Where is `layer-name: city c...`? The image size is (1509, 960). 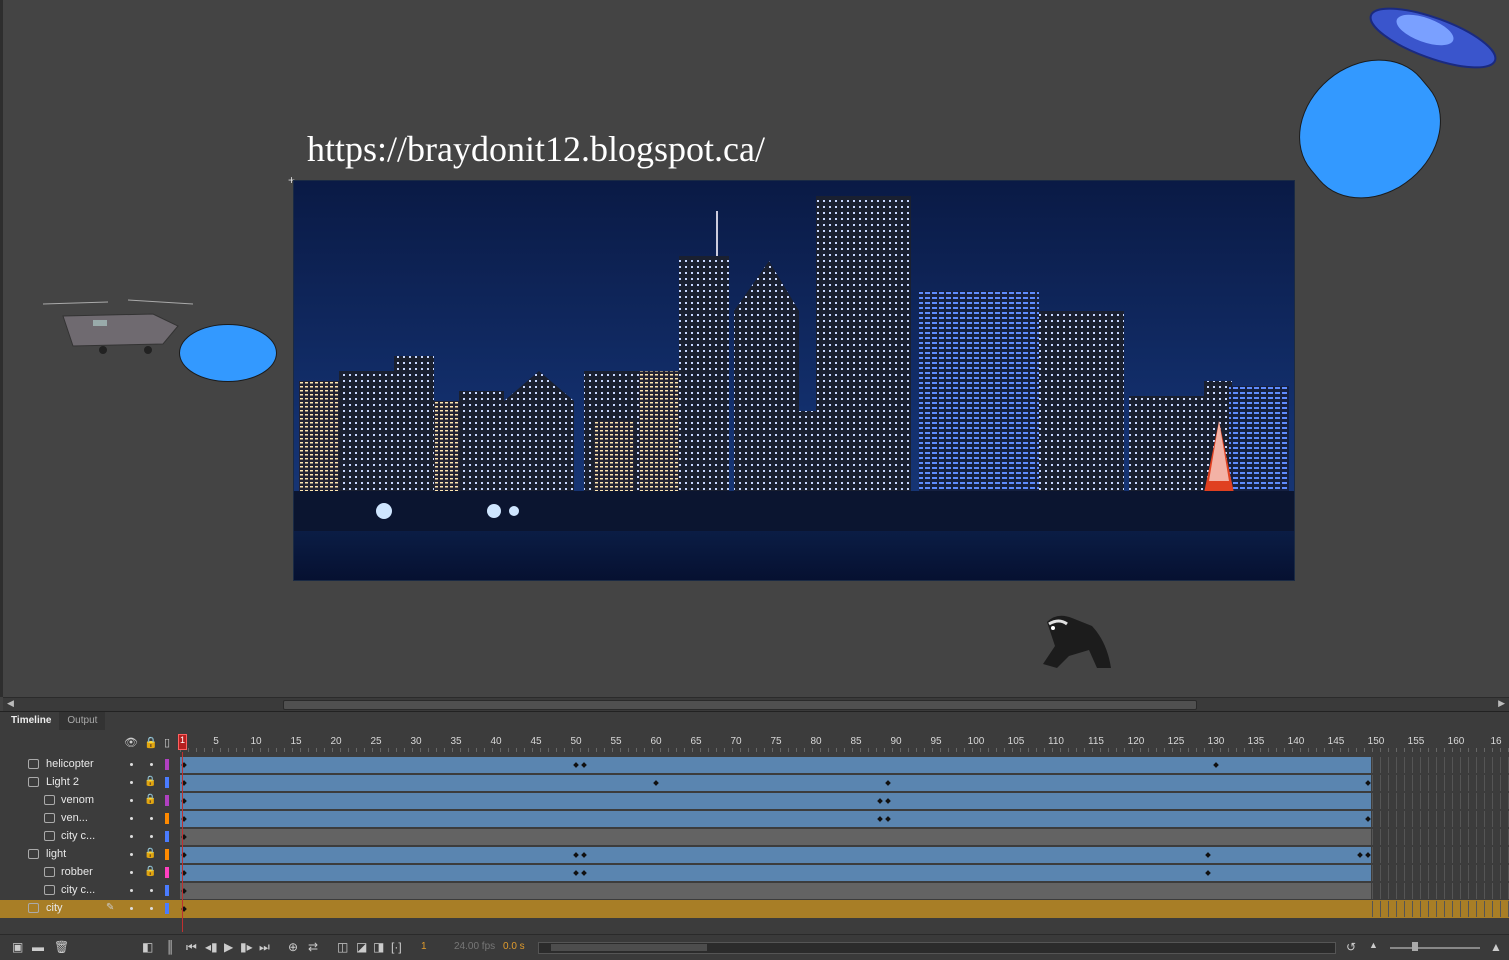 layer-name: city c... is located at coordinates (78, 836).